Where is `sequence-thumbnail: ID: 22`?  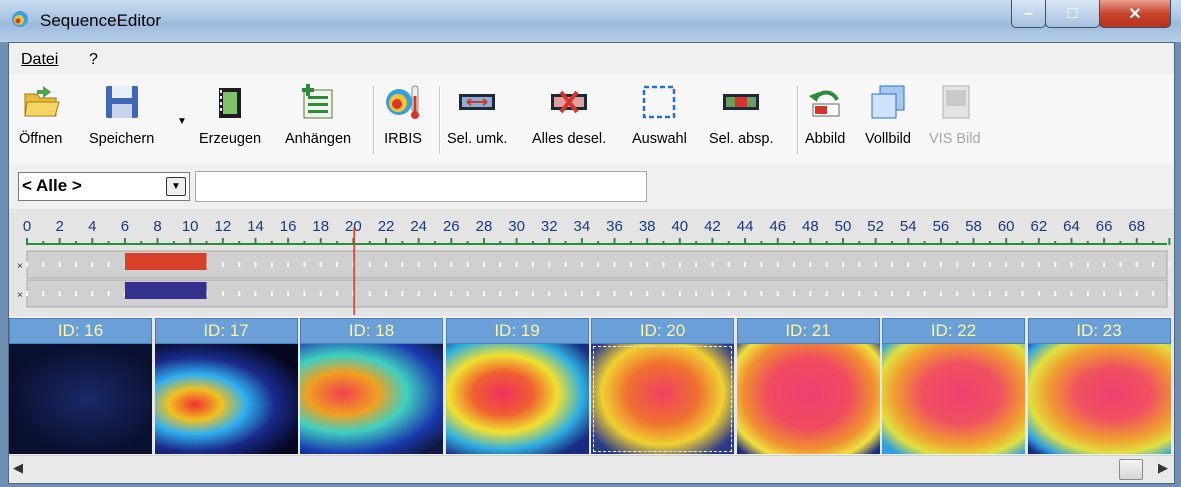
sequence-thumbnail: ID: 22 is located at coordinates (953, 386).